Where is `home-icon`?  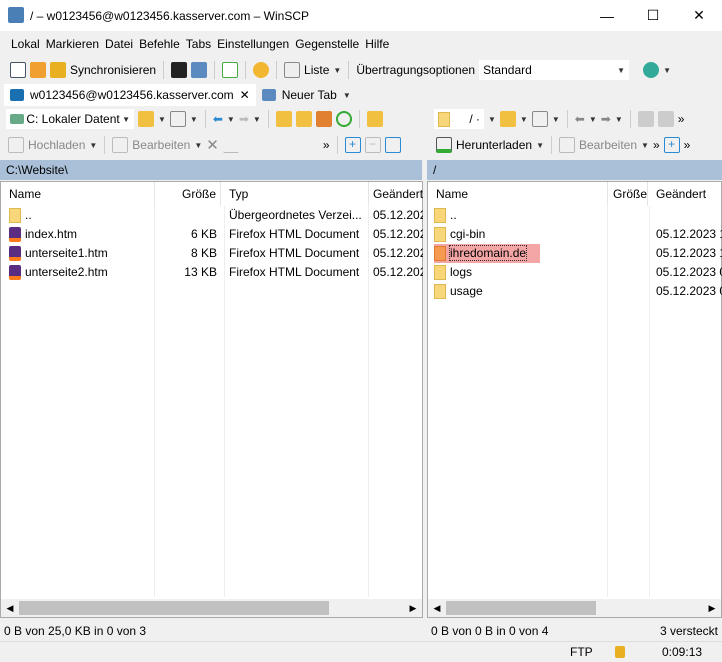 home-icon is located at coordinates (323, 119).